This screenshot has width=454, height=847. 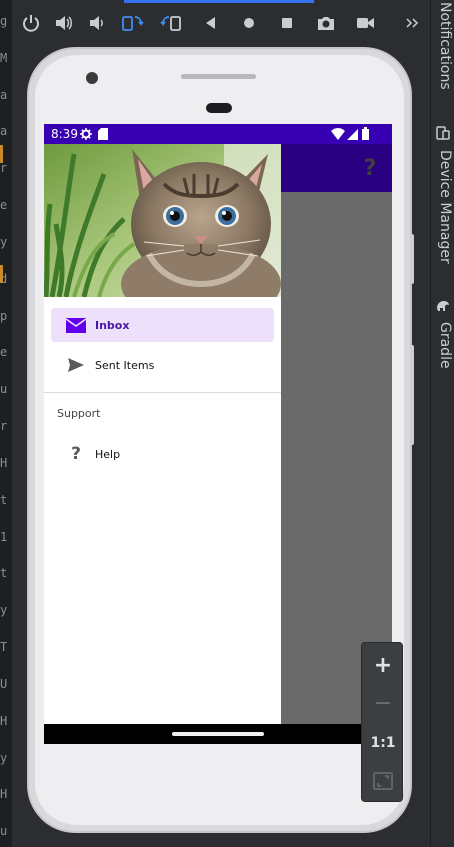 I want to click on nav-item-label: Sent Items, so click(x=125, y=365).